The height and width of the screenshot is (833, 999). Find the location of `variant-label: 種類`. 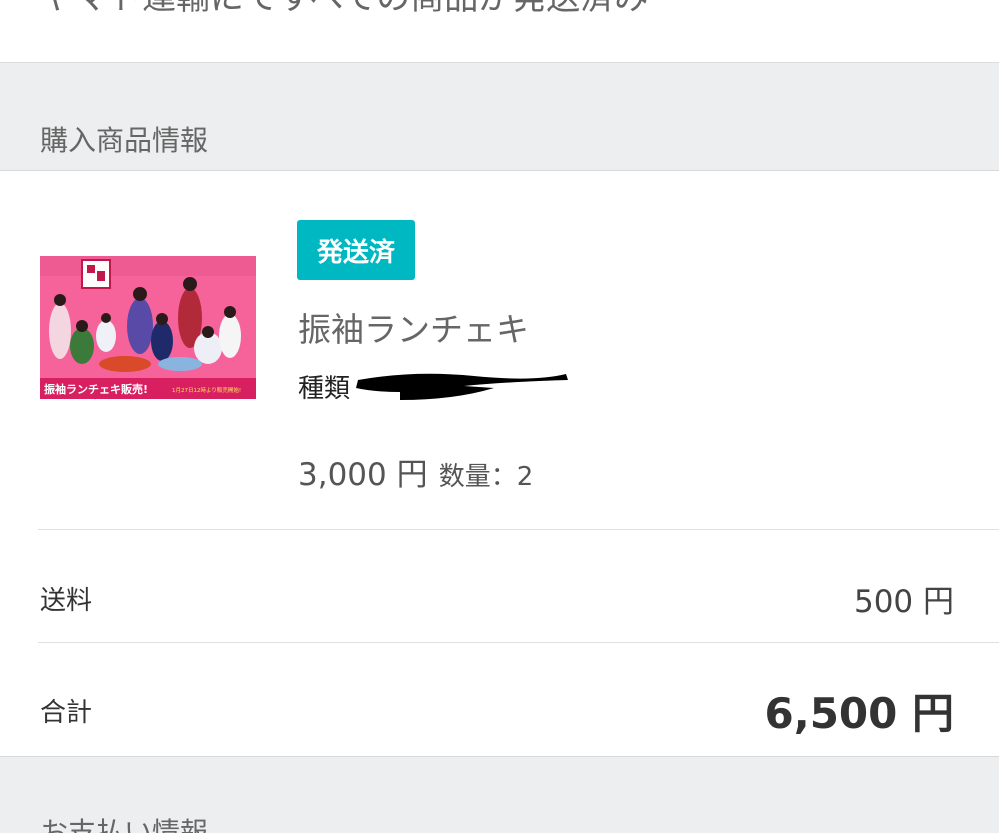

variant-label: 種類 is located at coordinates (324, 389).